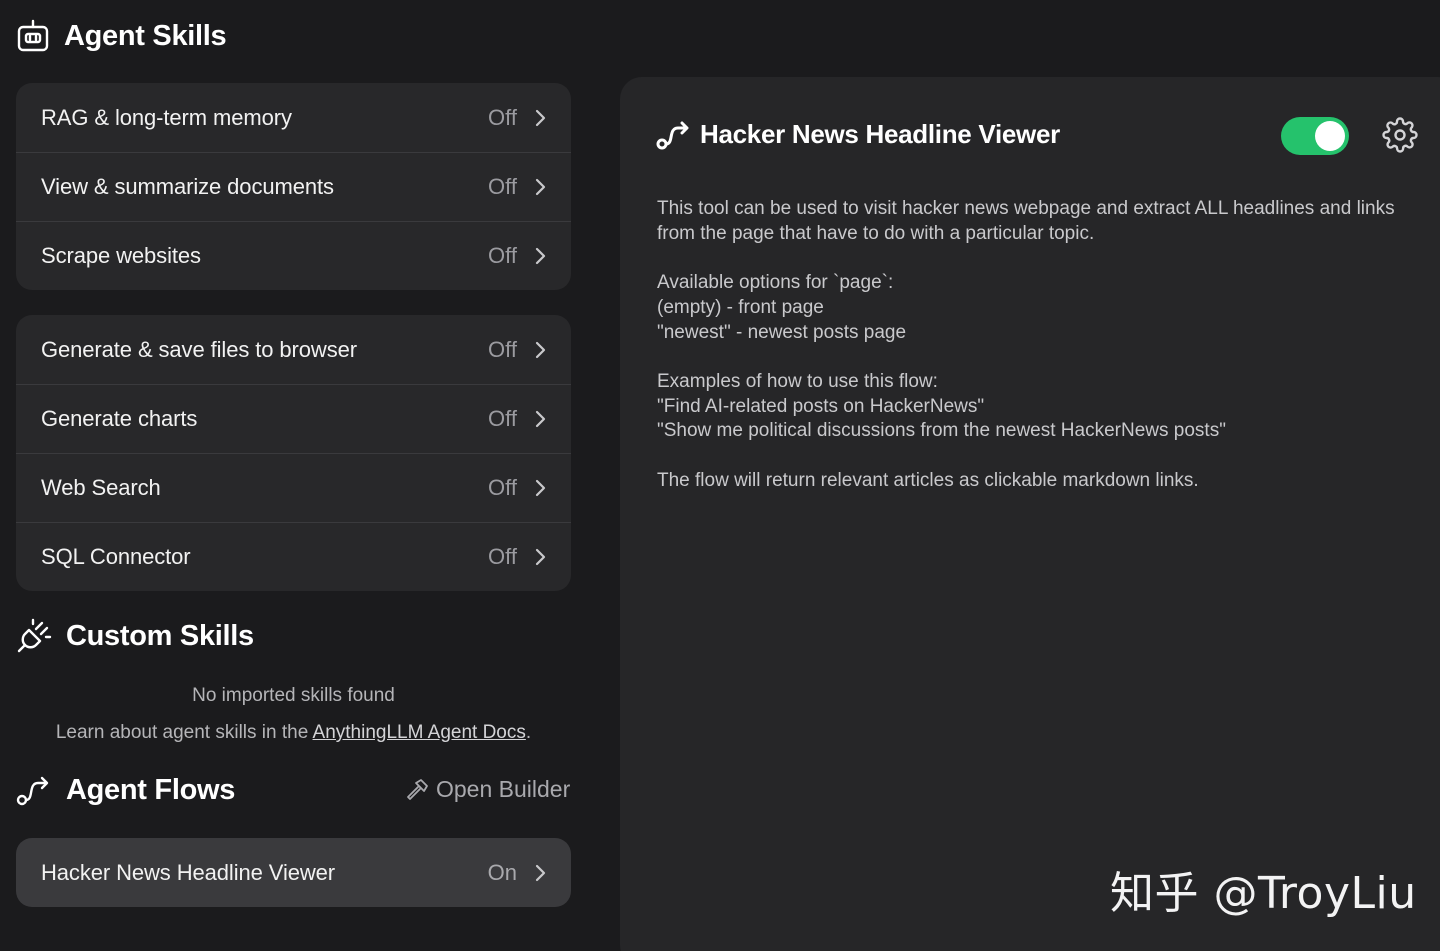  I want to click on flow-detail-header: Hacker News Headline Viewer, so click(858, 134).